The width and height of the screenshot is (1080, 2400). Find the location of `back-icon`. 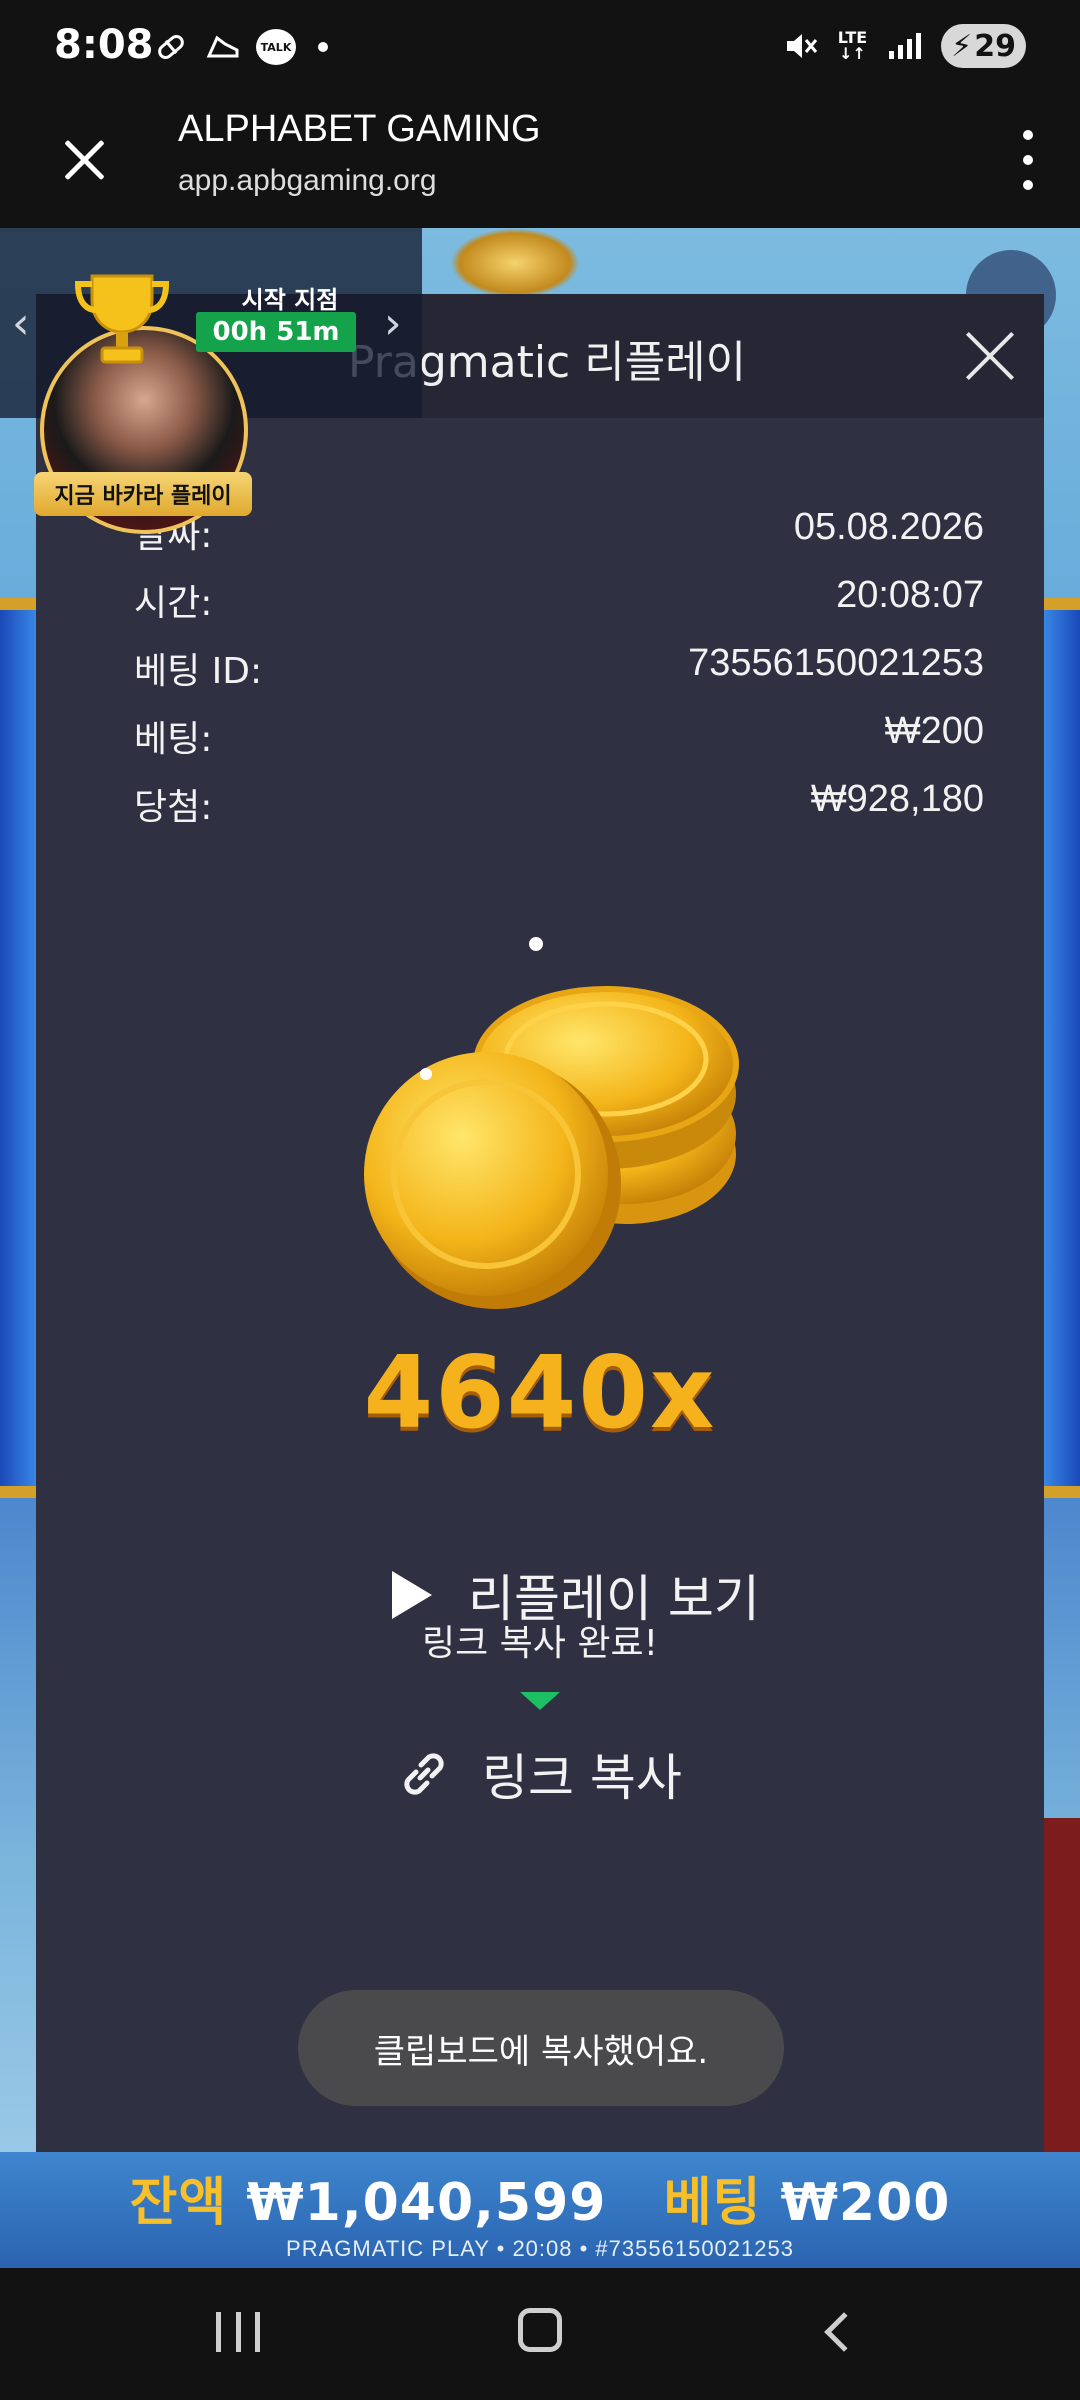

back-icon is located at coordinates (844, 2332).